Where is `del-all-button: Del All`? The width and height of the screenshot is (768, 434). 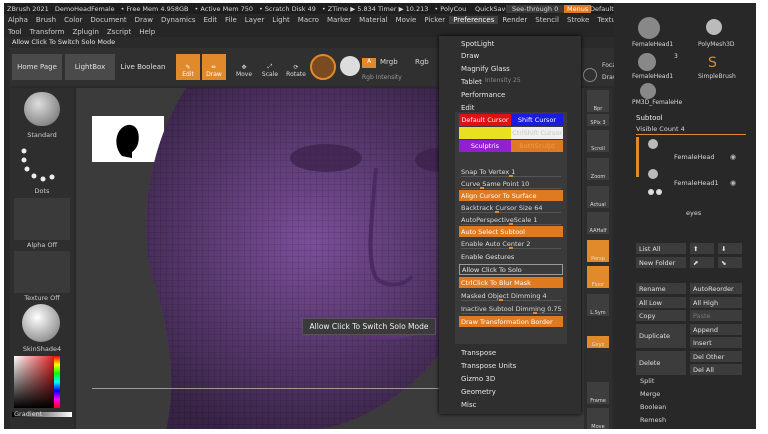 del-all-button: Del All is located at coordinates (716, 369).